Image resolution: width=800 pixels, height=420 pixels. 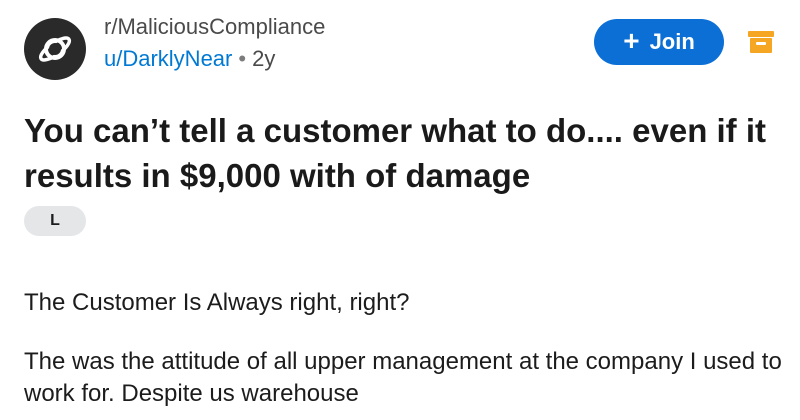 I want to click on subreddit-avatar, so click(x=55, y=49).